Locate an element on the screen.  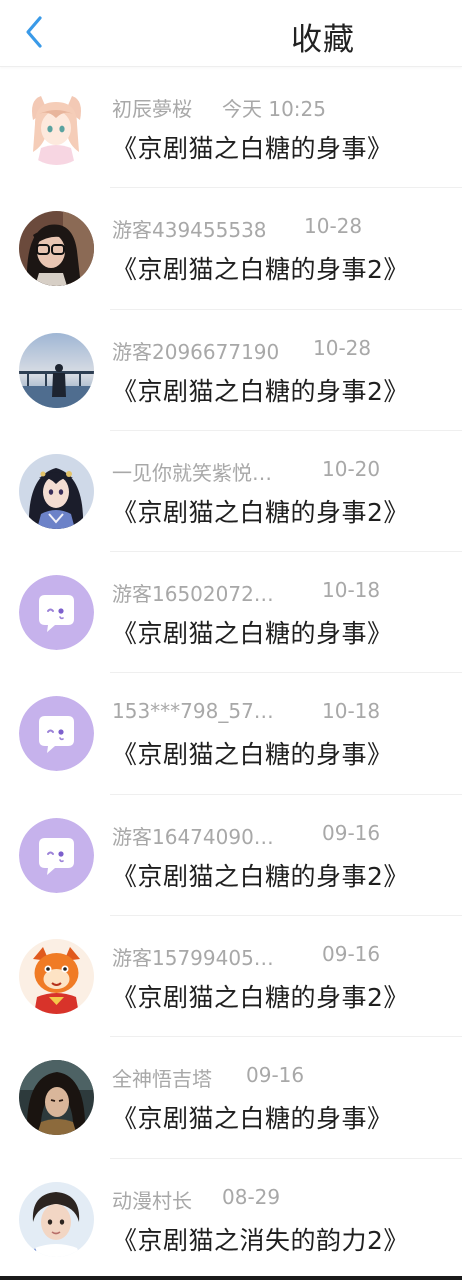
username: 游客2096677190 is located at coordinates (196, 351).